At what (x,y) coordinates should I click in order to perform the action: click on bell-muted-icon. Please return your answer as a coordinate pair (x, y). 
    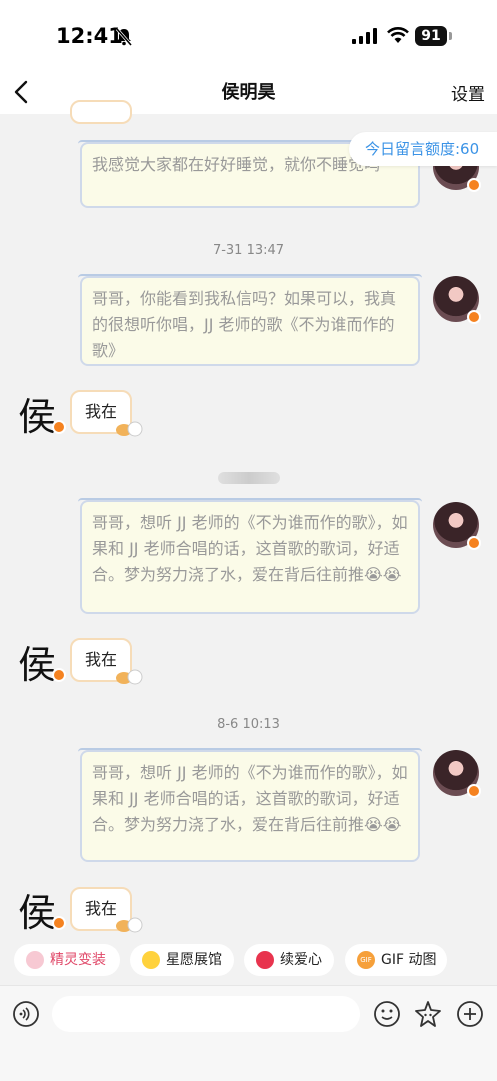
    Looking at the image, I should click on (124, 37).